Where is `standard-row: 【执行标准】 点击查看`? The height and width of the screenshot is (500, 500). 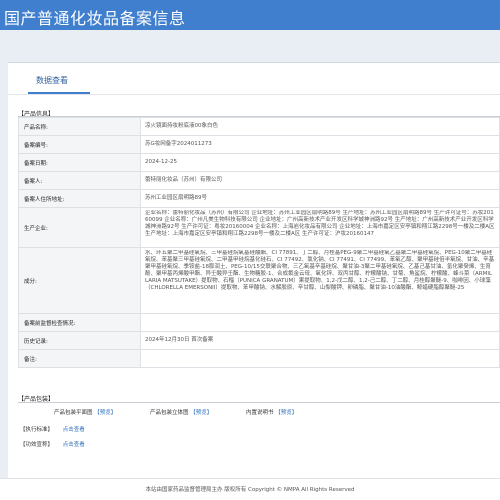 standard-row: 【执行标准】 点击查看 is located at coordinates (52, 429).